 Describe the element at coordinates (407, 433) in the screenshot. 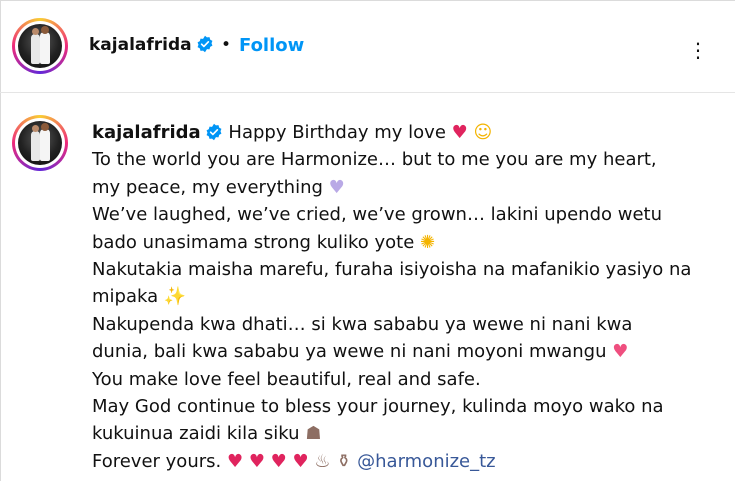

I see `caption-line: kukuinua zaidi kila siku ☗` at that location.